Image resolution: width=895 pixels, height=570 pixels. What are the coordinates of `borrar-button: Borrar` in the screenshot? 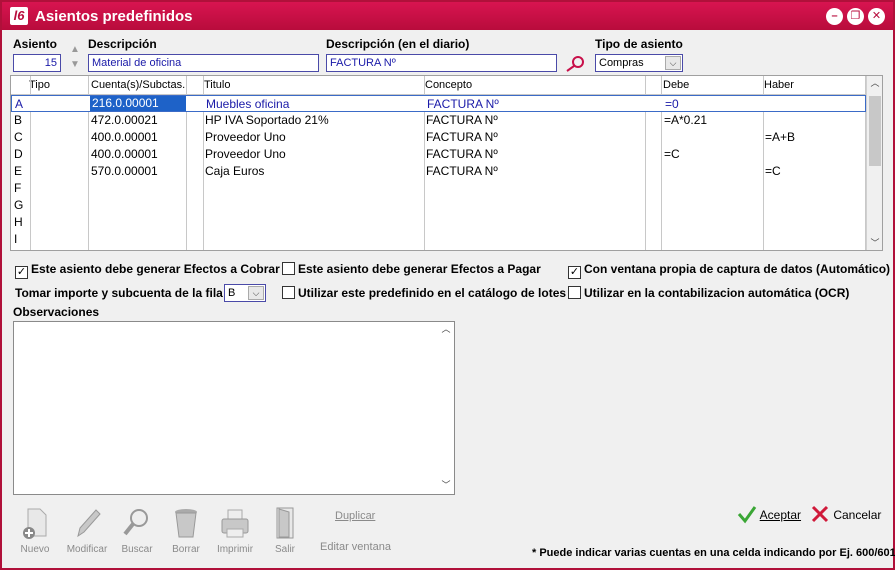 It's located at (186, 532).